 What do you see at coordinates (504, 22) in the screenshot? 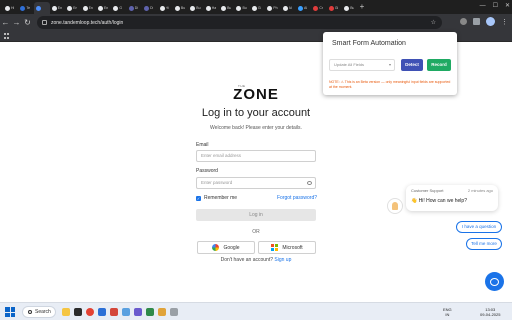
I see `browser-menu-icon: ⋮` at bounding box center [504, 22].